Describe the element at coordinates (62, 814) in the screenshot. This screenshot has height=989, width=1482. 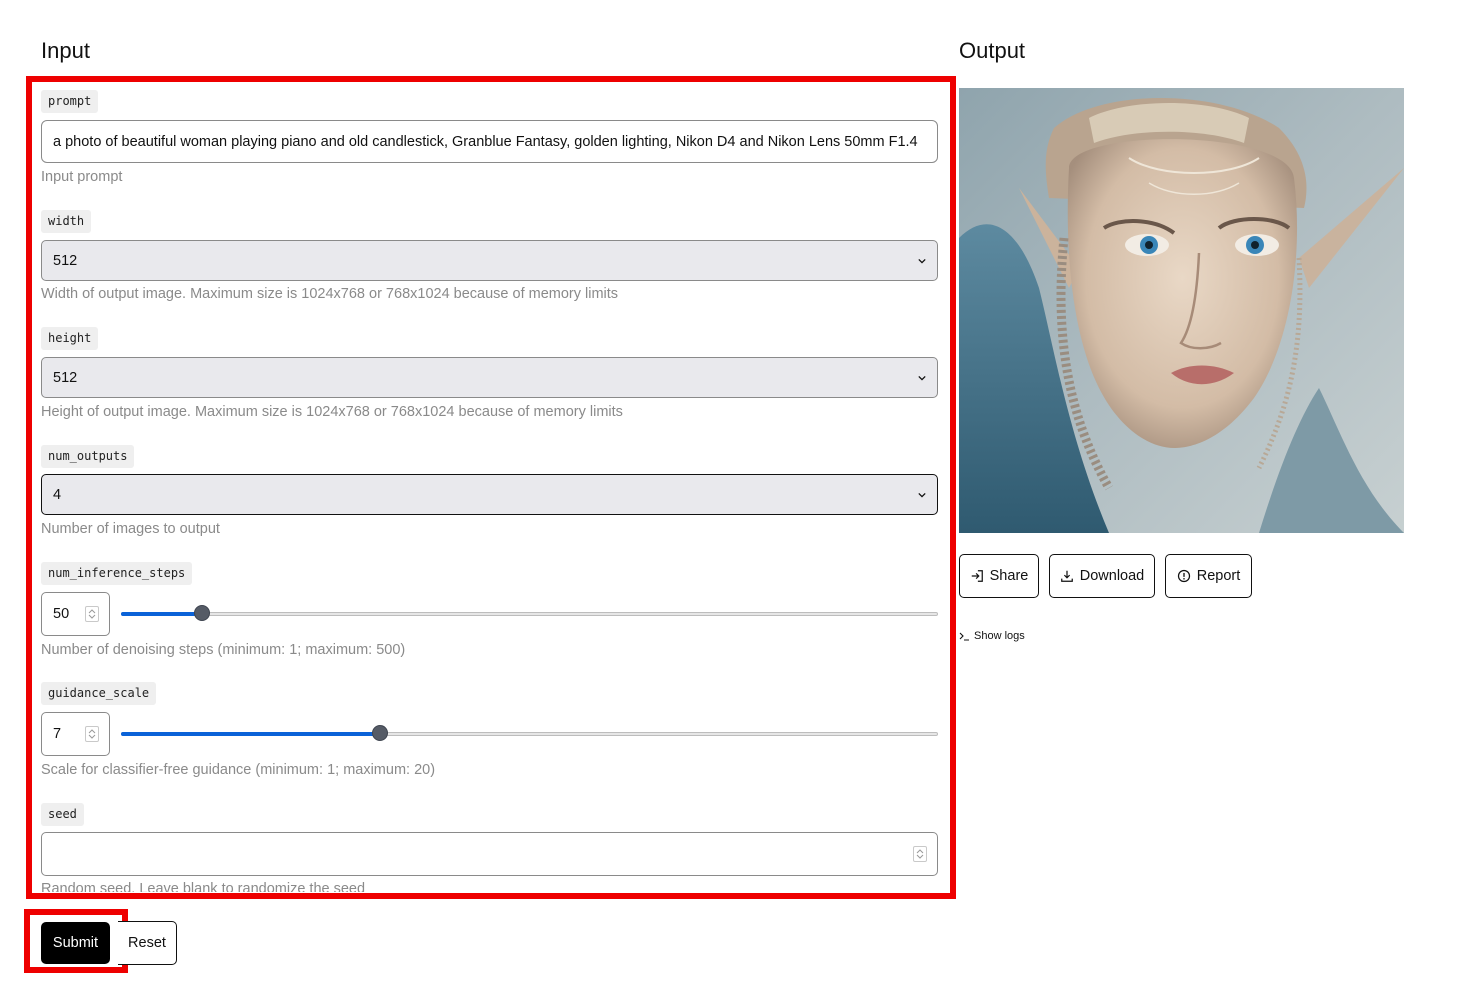
I see `seed-label: seed` at that location.